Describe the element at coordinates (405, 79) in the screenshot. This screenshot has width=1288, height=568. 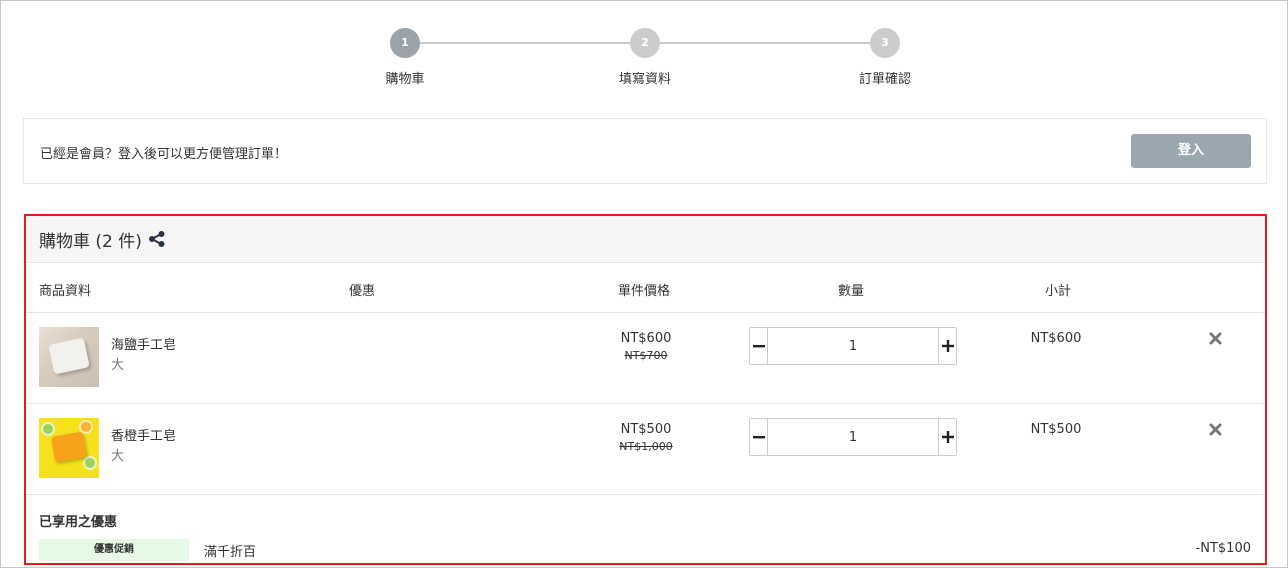
I see `step-label: 購物車` at that location.